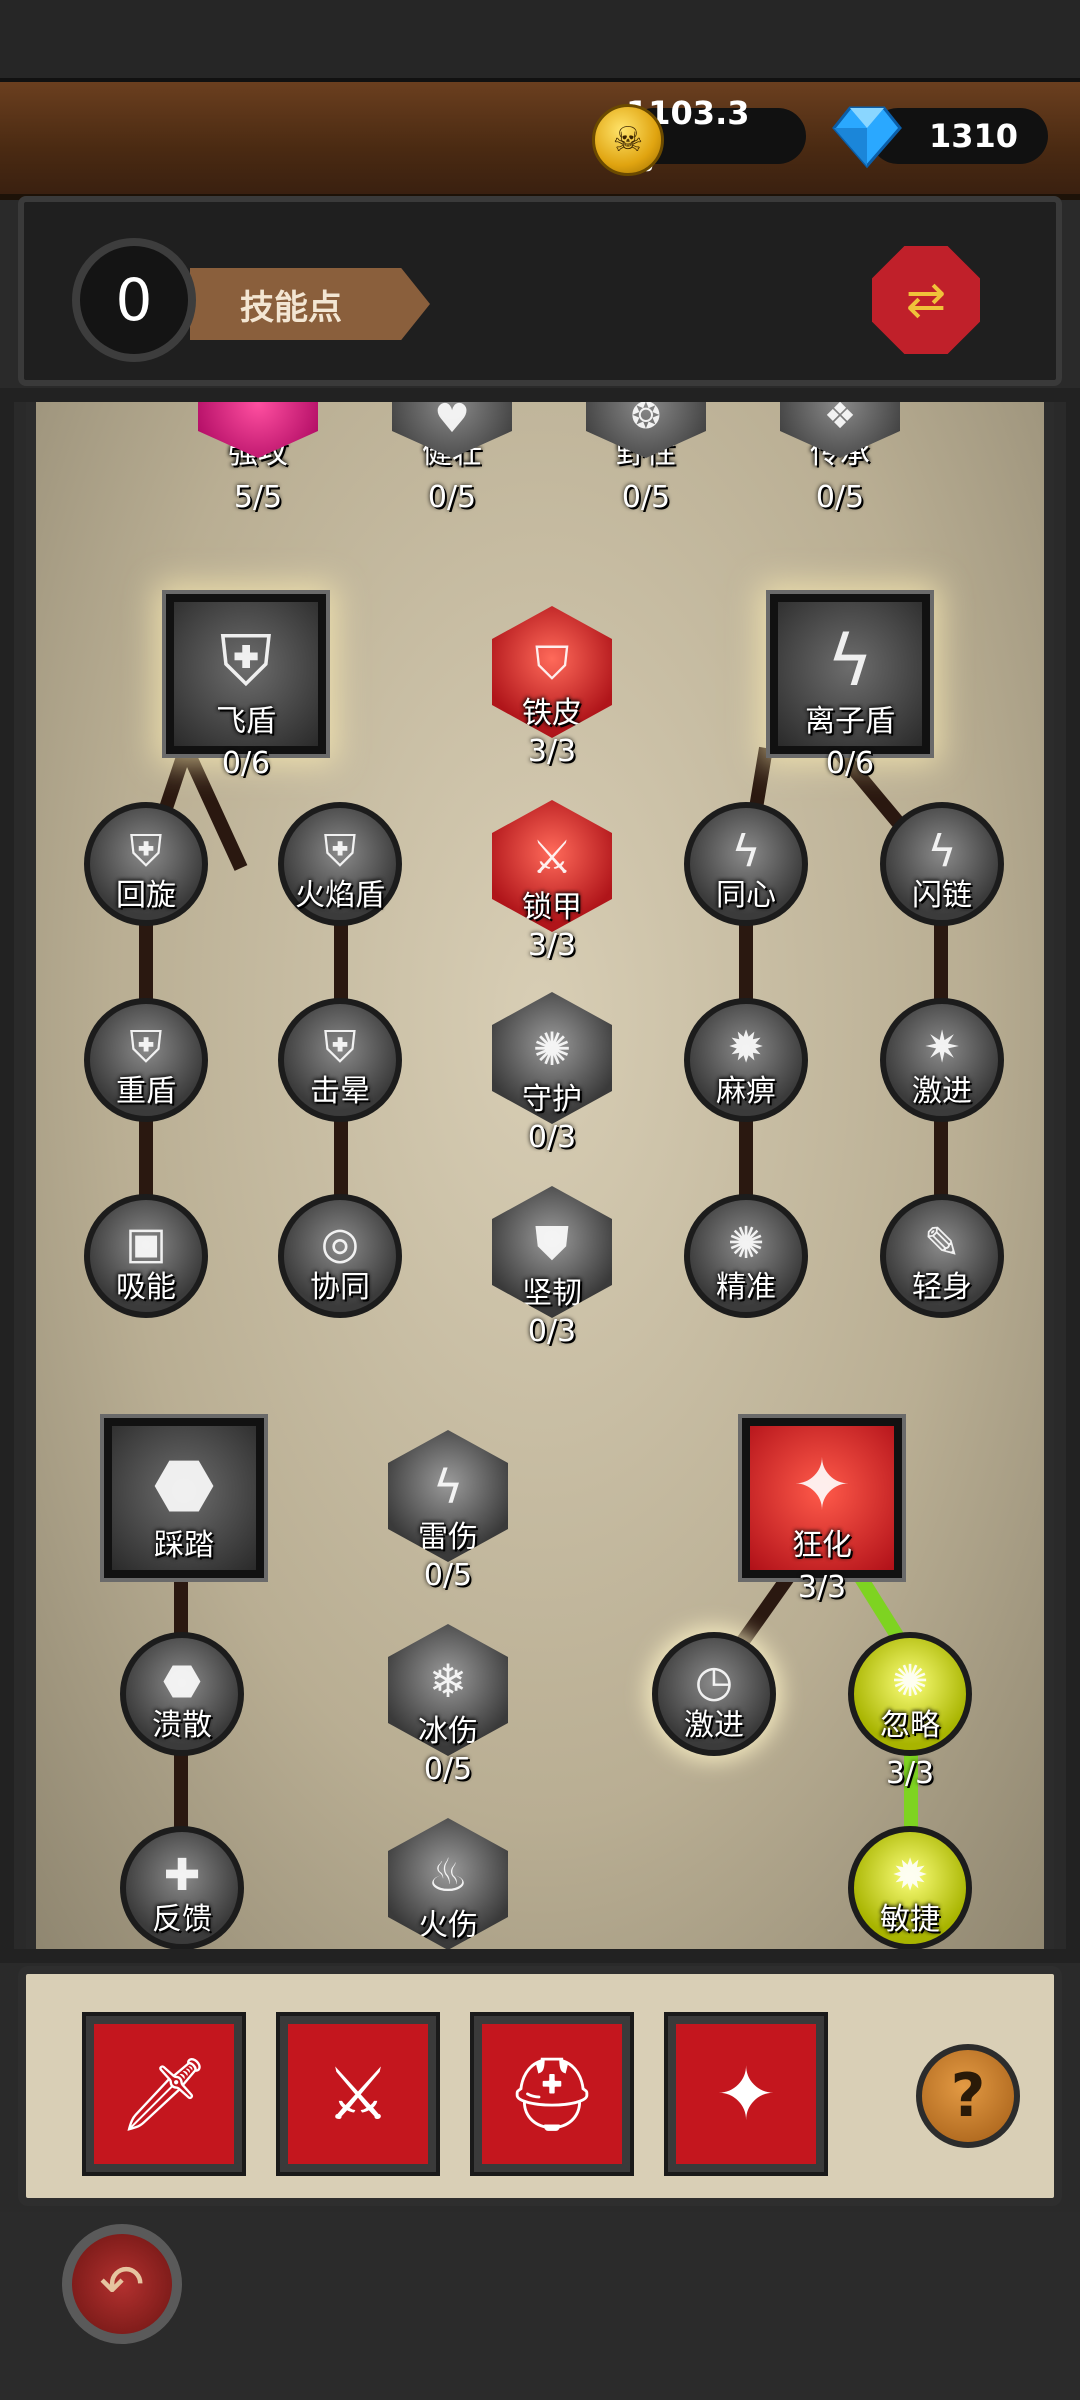  I want to click on question-mark-icon: ?, so click(968, 2096).